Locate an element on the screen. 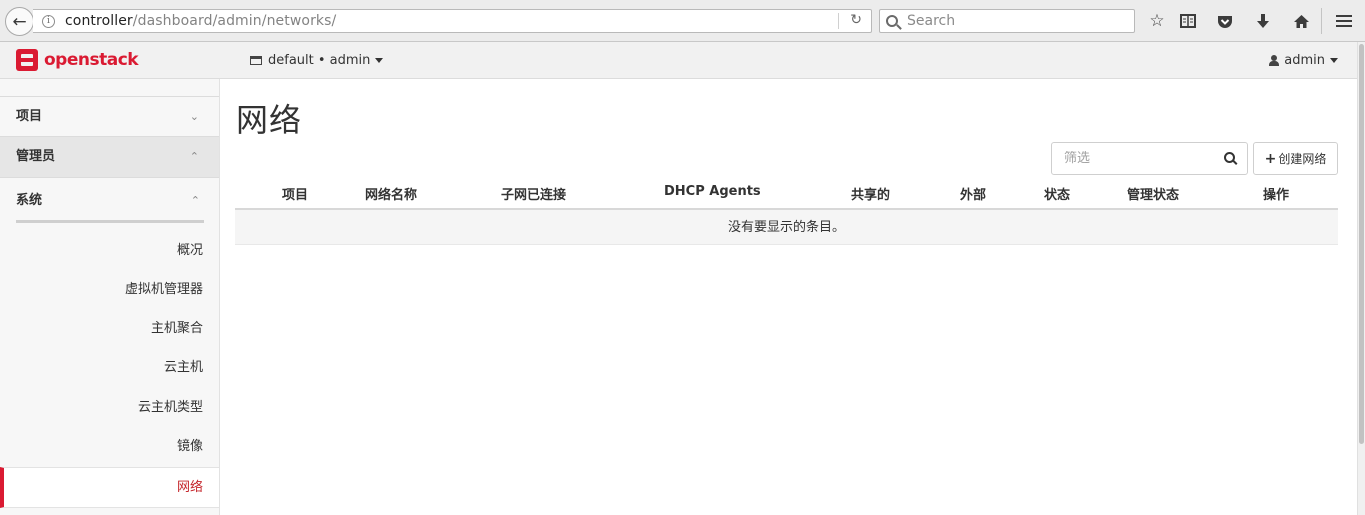 This screenshot has height=515, width=1365. sidebar-item-overview: 概况 is located at coordinates (109, 250).